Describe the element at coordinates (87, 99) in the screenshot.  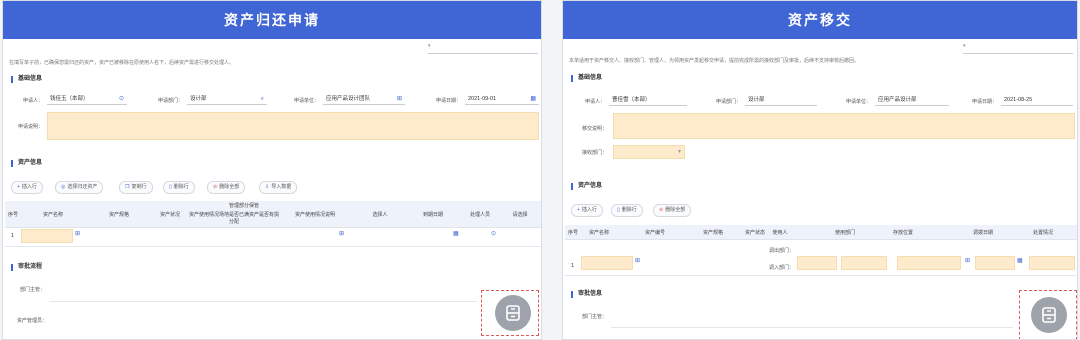
I see `applicant-field: 钱佳玉（本部） ⊙` at that location.